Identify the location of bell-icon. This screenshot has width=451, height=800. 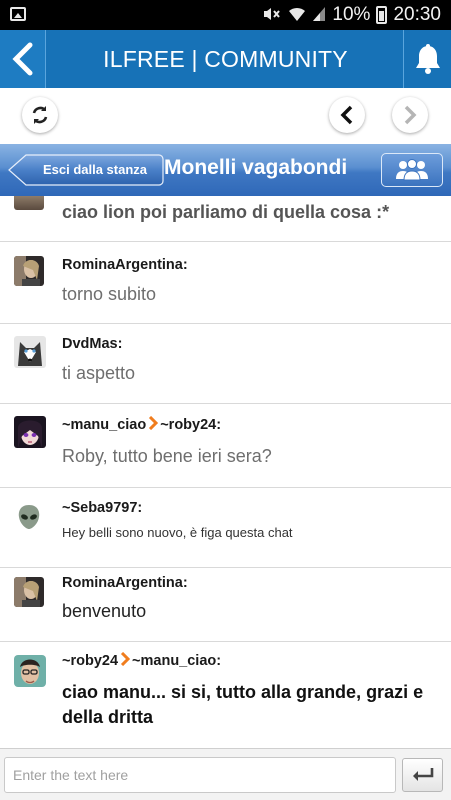
(427, 59).